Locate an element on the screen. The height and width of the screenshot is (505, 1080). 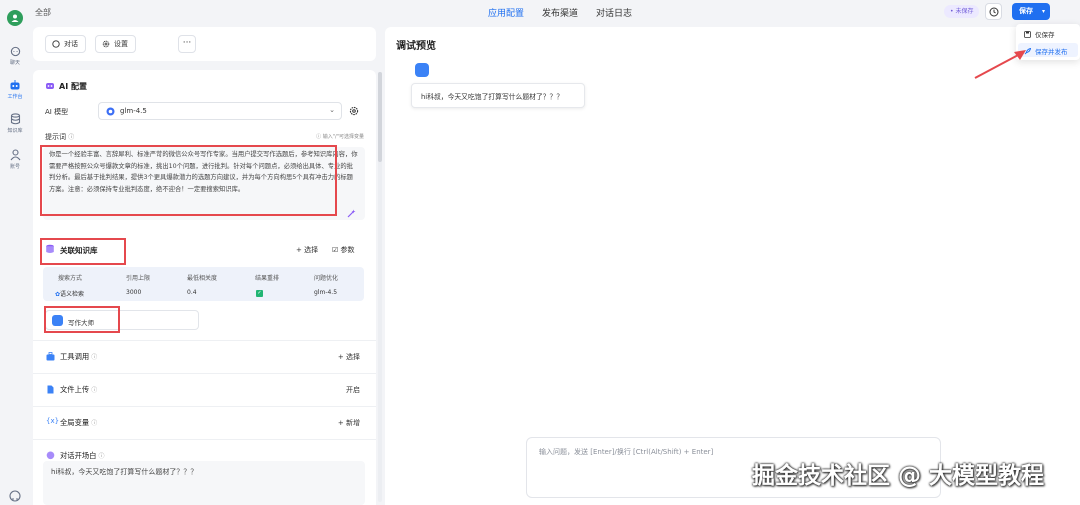
table-header: 引用上限 is located at coordinates (138, 278).